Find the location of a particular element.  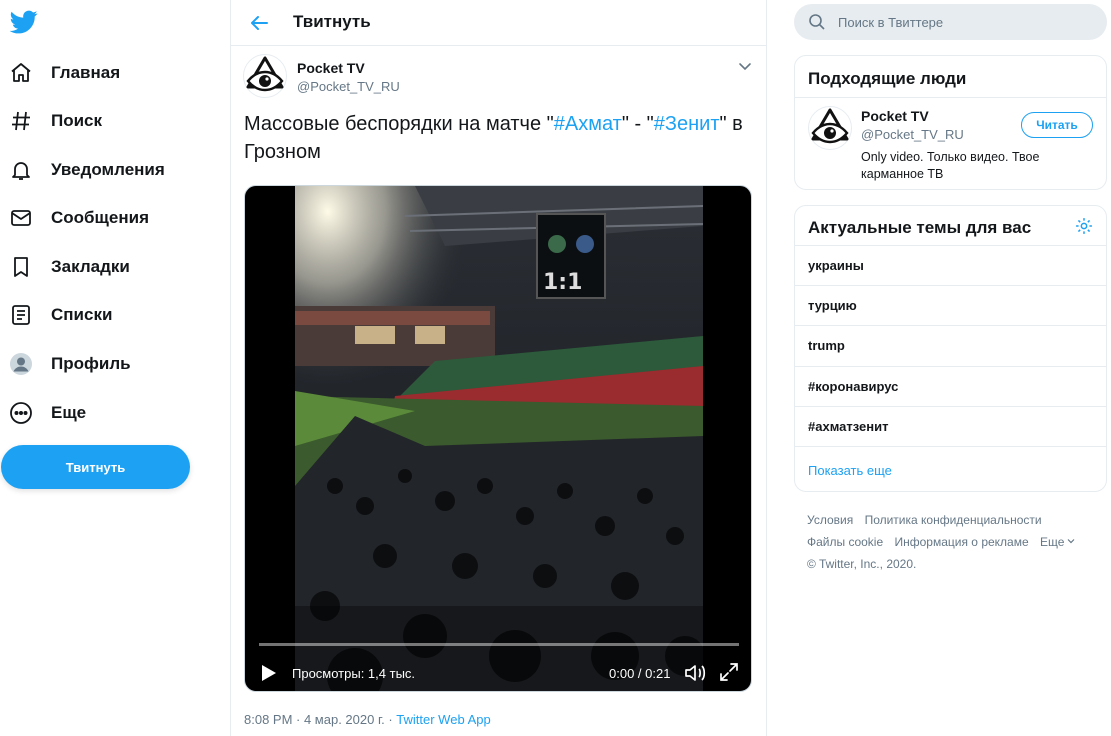

trend-item: украины is located at coordinates (950, 266).